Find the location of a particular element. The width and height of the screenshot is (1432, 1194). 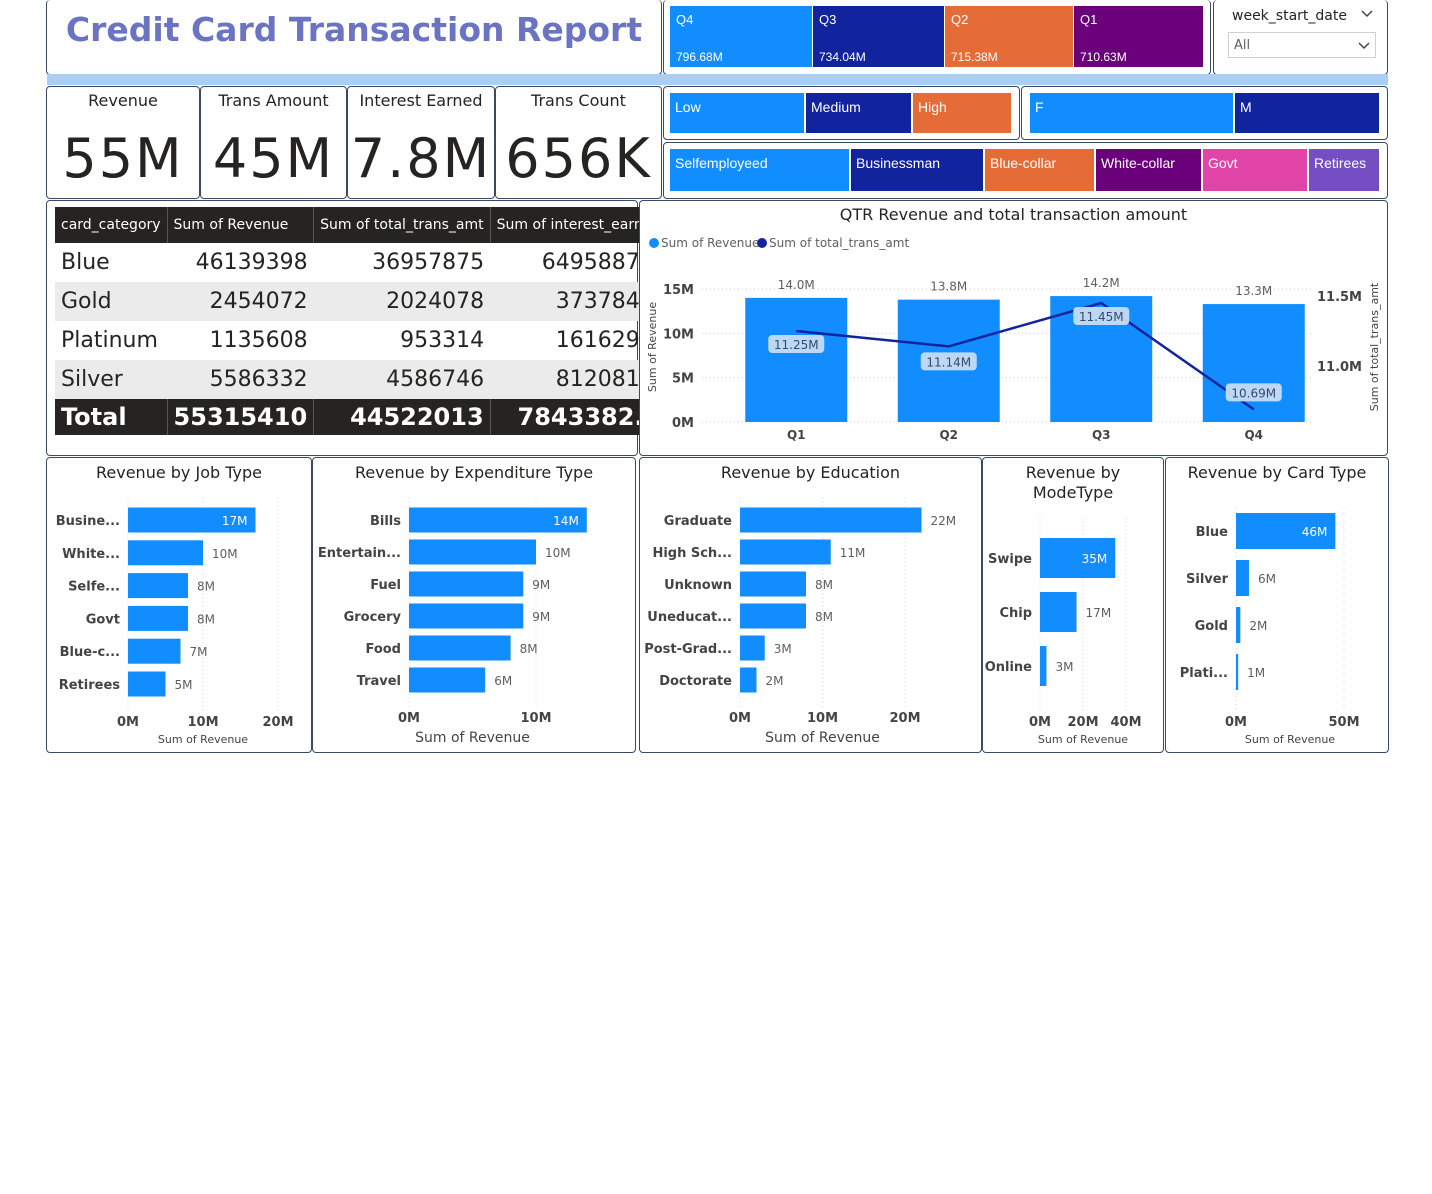

table-row: Silver 5586332 4586746 812081.3 is located at coordinates (361, 379).